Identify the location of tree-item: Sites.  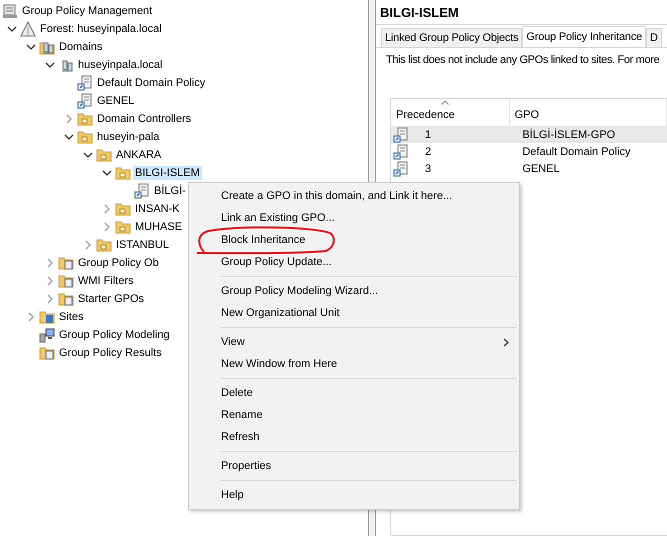
(71, 317).